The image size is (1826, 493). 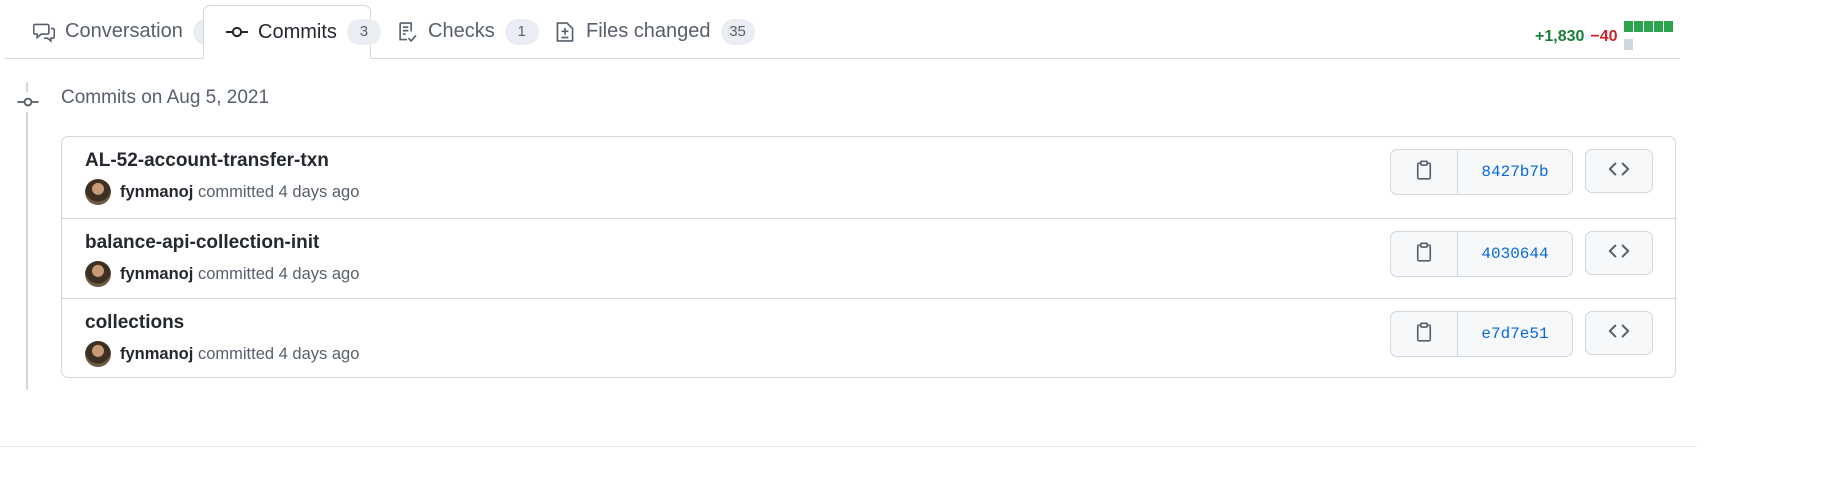 I want to click on tab-files-changed-label: Files changed, so click(x=648, y=31).